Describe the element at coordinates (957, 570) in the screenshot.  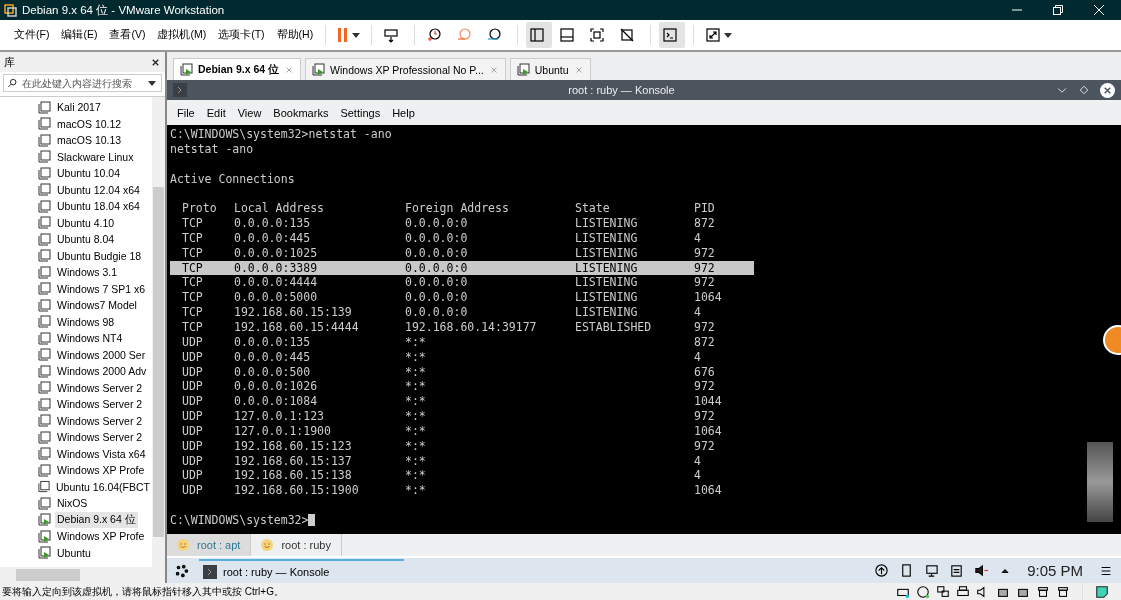
I see `clipboard-icon` at that location.